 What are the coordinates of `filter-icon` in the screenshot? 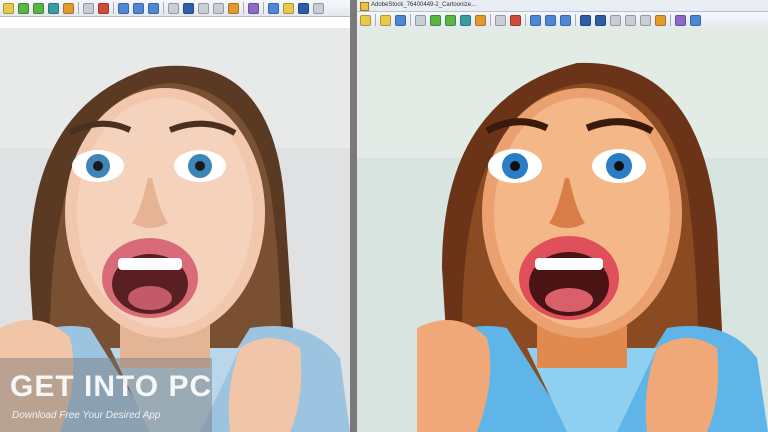 It's located at (465, 20).